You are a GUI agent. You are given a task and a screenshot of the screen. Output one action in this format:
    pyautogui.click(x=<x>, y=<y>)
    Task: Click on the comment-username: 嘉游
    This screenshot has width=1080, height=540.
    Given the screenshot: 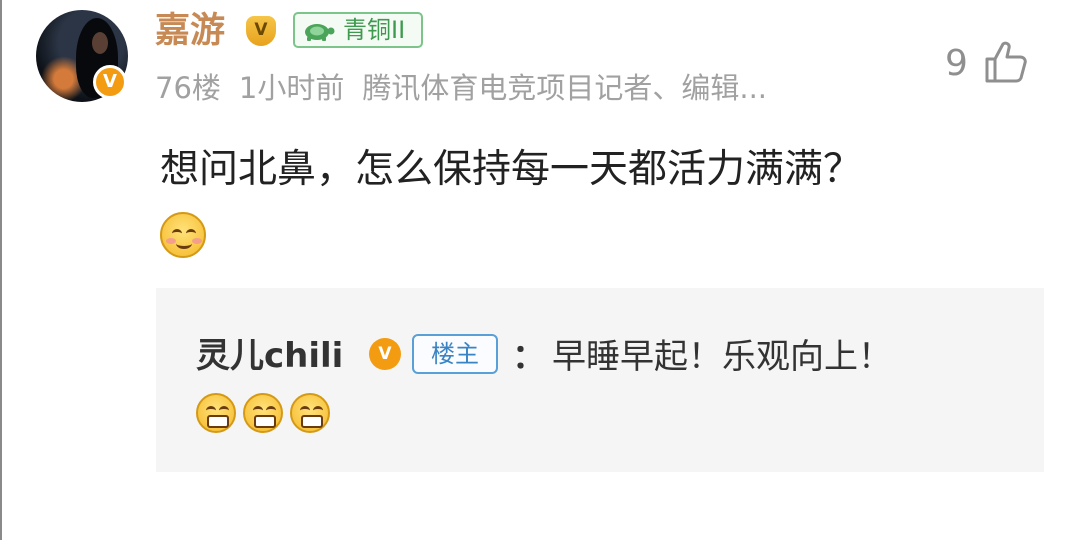 What is the action you would take?
    pyautogui.click(x=190, y=31)
    